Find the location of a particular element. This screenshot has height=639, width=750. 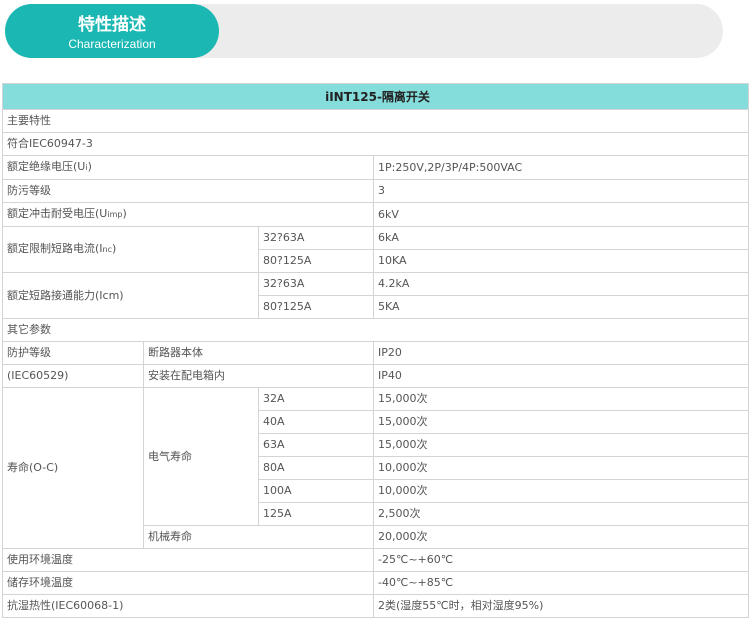

other-section-heading: 其它参数 is located at coordinates (375, 330).